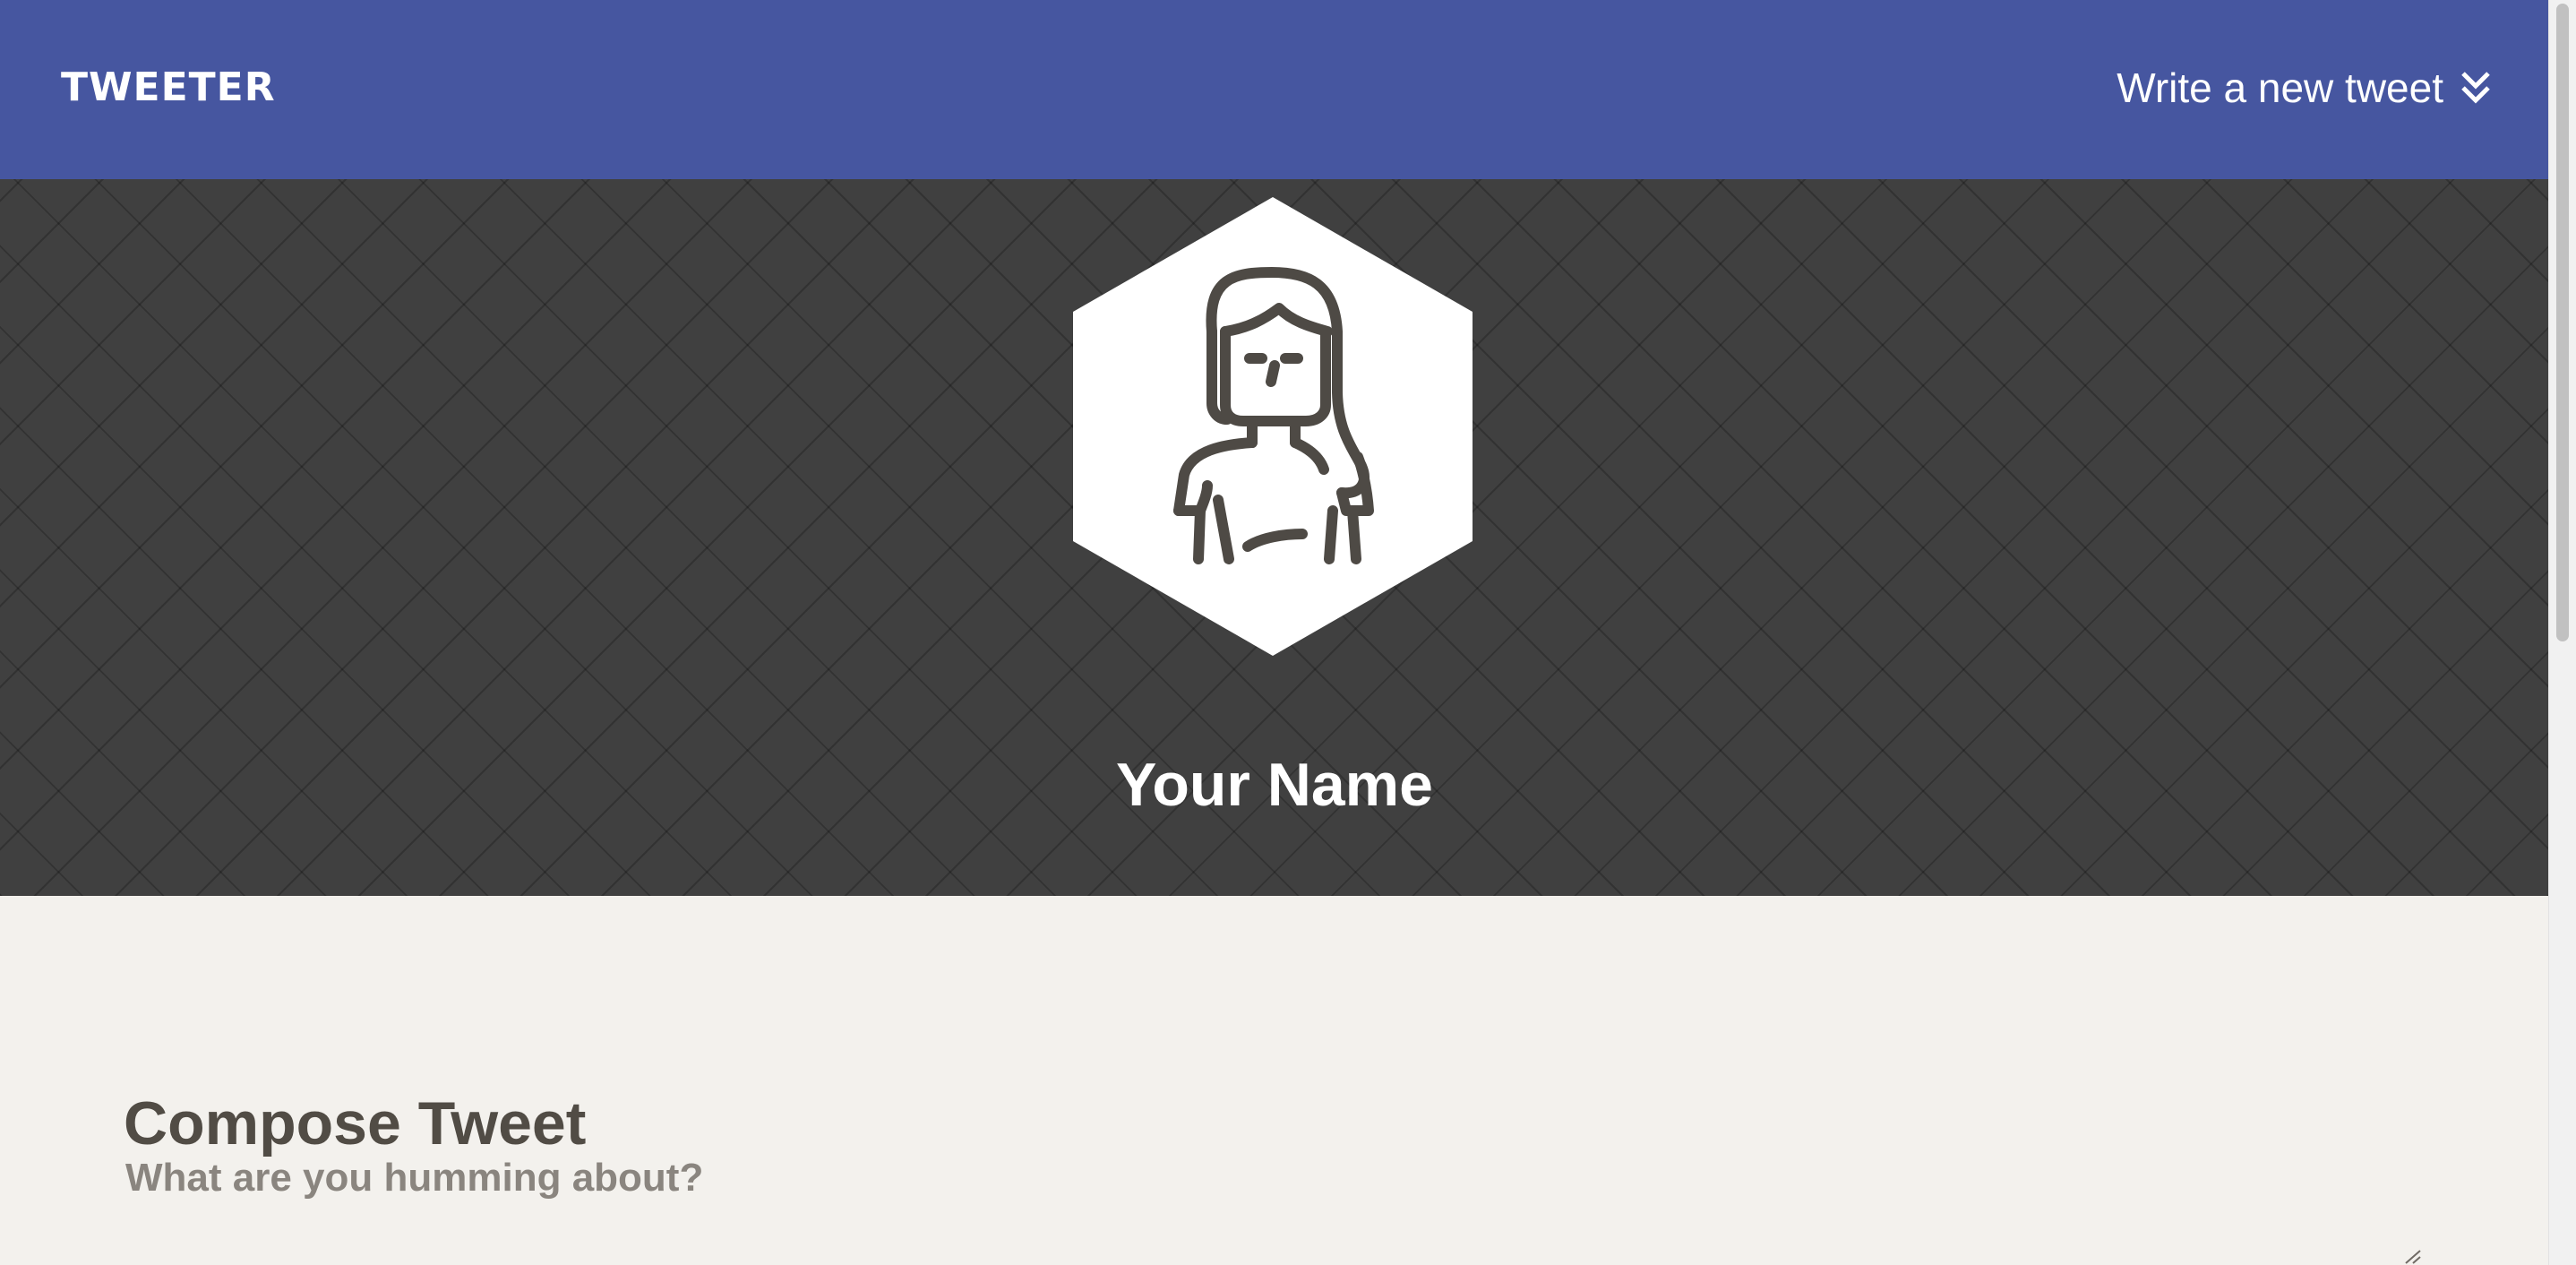  What do you see at coordinates (2476, 88) in the screenshot?
I see `double-chevron-down-icon` at bounding box center [2476, 88].